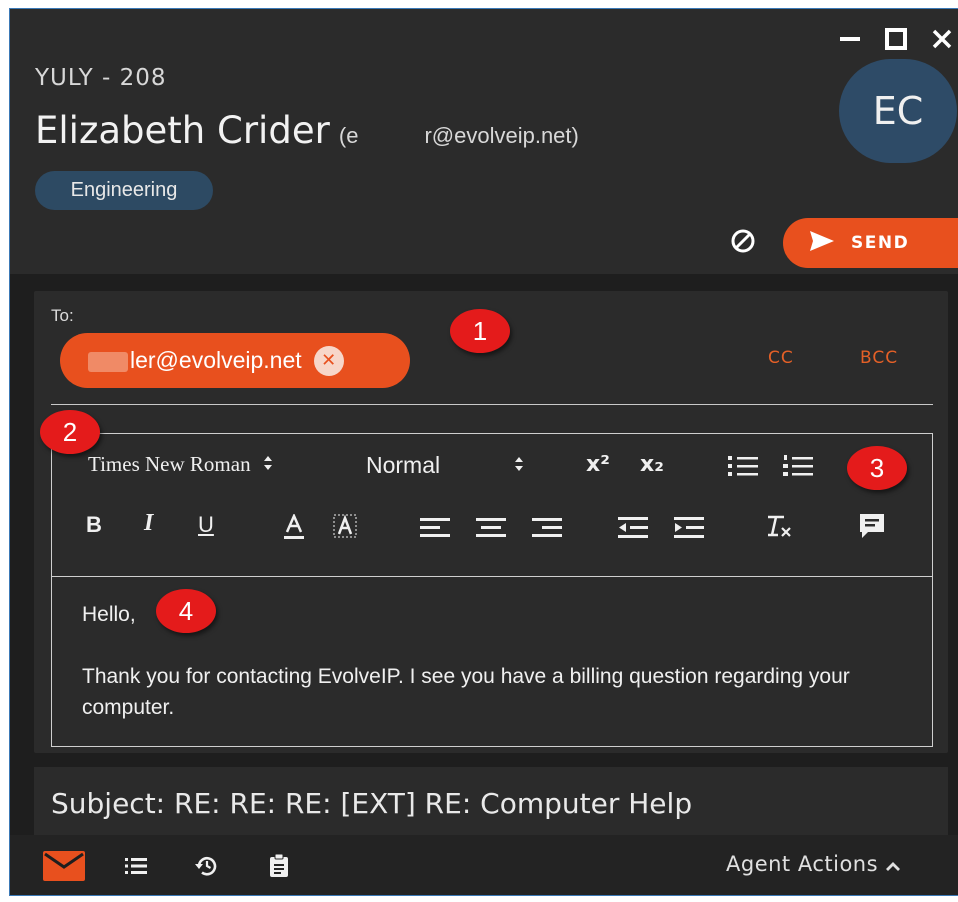 The image size is (958, 902). Describe the element at coordinates (880, 243) in the screenshot. I see `send-label: SEND` at that location.